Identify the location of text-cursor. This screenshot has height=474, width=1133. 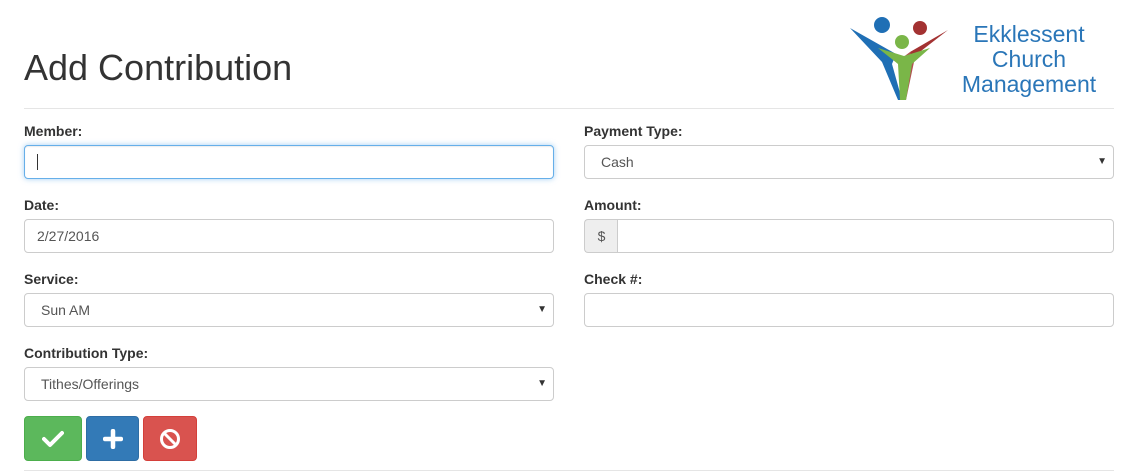
(37, 162).